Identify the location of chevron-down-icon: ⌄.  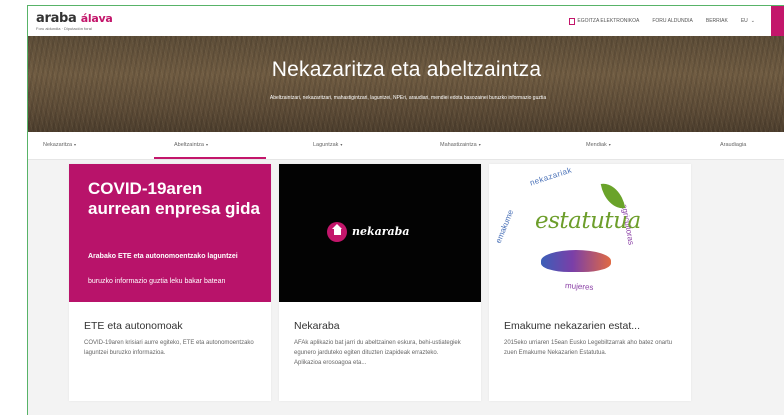
(752, 21).